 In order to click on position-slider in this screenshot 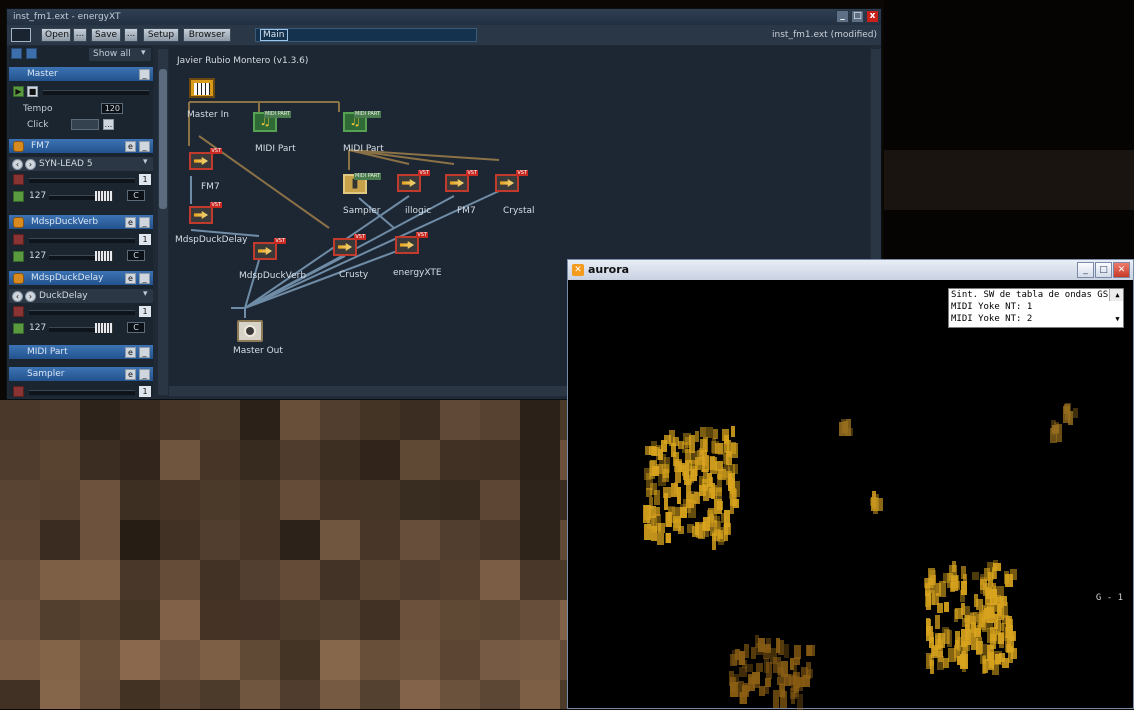, I will do `click(96, 92)`.